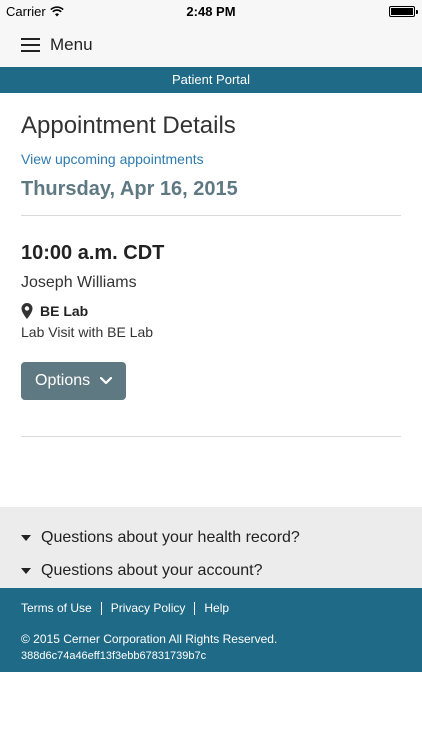 This screenshot has height=750, width=422. I want to click on chevron-down-icon, so click(106, 381).